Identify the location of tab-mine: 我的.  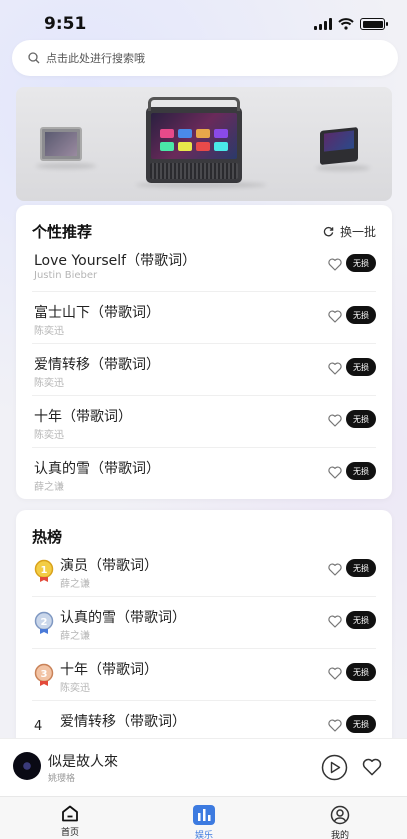
(340, 822).